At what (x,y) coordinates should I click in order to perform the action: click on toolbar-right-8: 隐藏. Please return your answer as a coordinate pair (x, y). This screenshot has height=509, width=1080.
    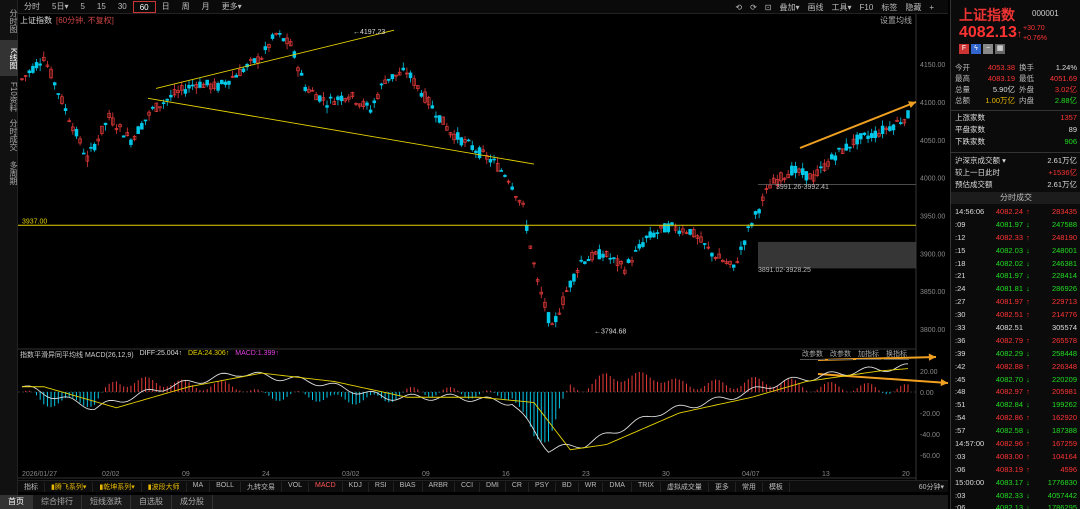
    Looking at the image, I should click on (913, 7).